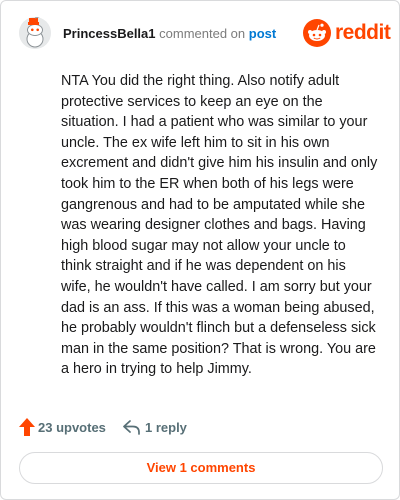 The height and width of the screenshot is (500, 400). I want to click on comment-meta: PrincessBella1 commented on post, so click(169, 34).